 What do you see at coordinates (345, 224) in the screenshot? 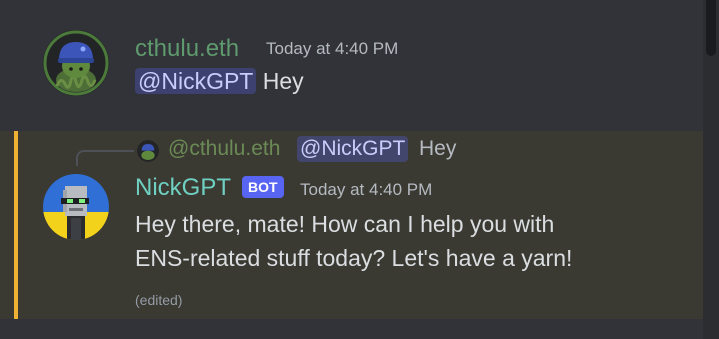
I see `message-line: Hey there, mate! How can I help you with` at bounding box center [345, 224].